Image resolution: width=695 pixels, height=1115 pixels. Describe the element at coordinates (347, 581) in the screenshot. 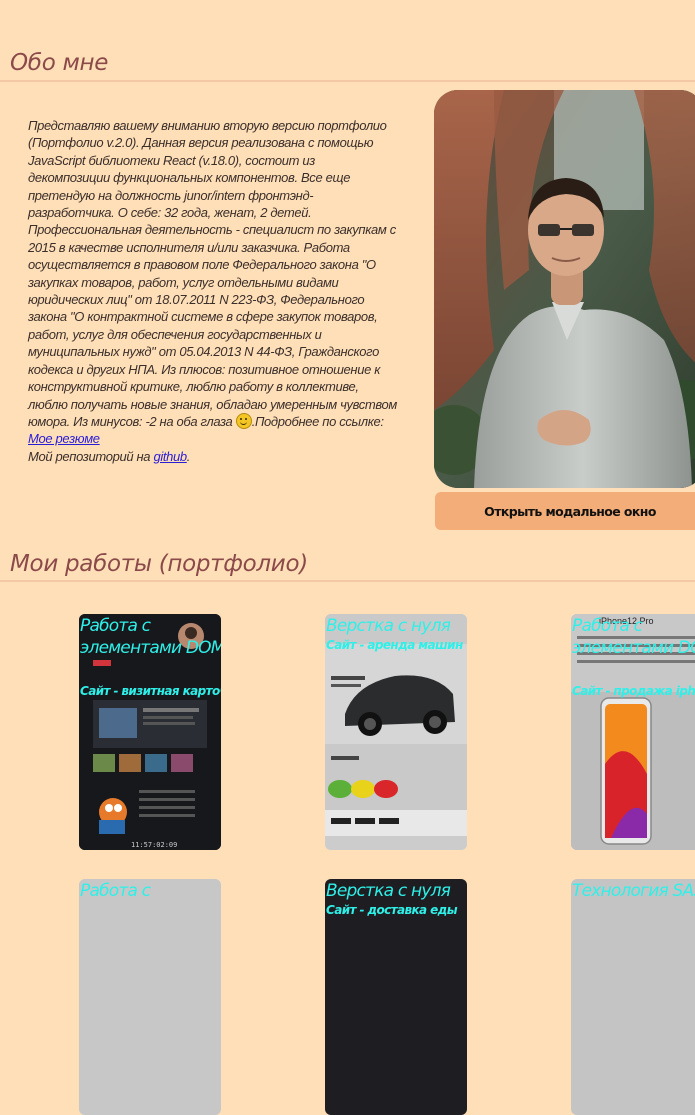

I see `works-divider` at that location.